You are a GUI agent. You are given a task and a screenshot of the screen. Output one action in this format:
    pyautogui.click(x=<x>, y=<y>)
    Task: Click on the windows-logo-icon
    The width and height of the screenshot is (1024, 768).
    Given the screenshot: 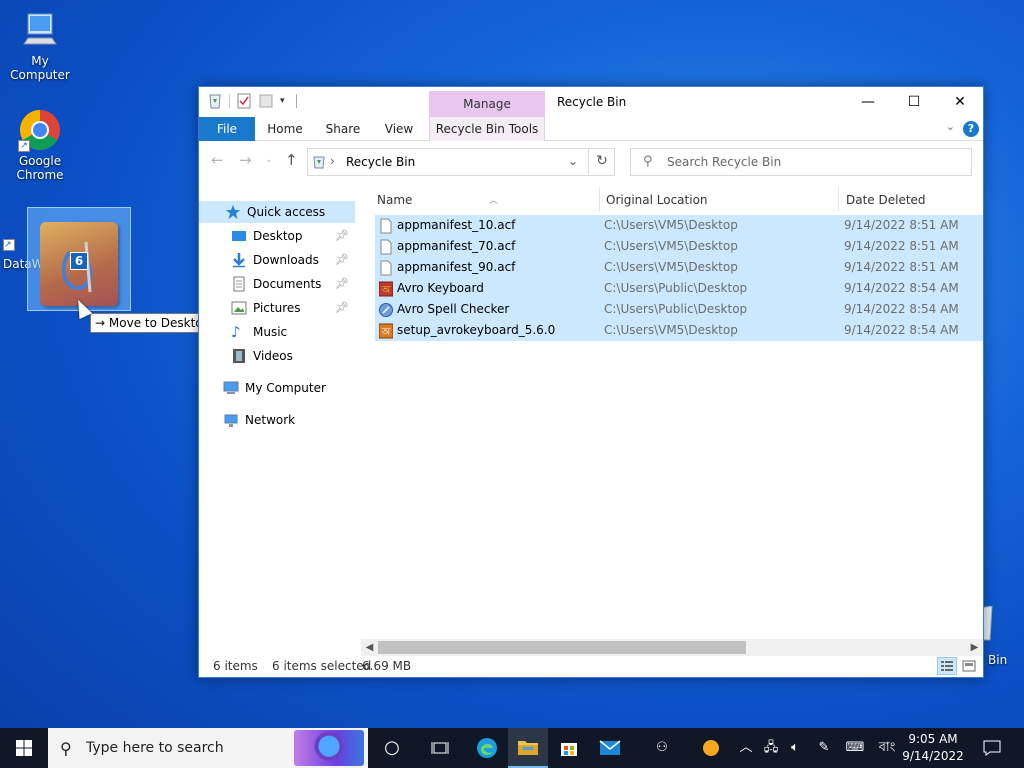 What is the action you would take?
    pyautogui.click(x=24, y=748)
    